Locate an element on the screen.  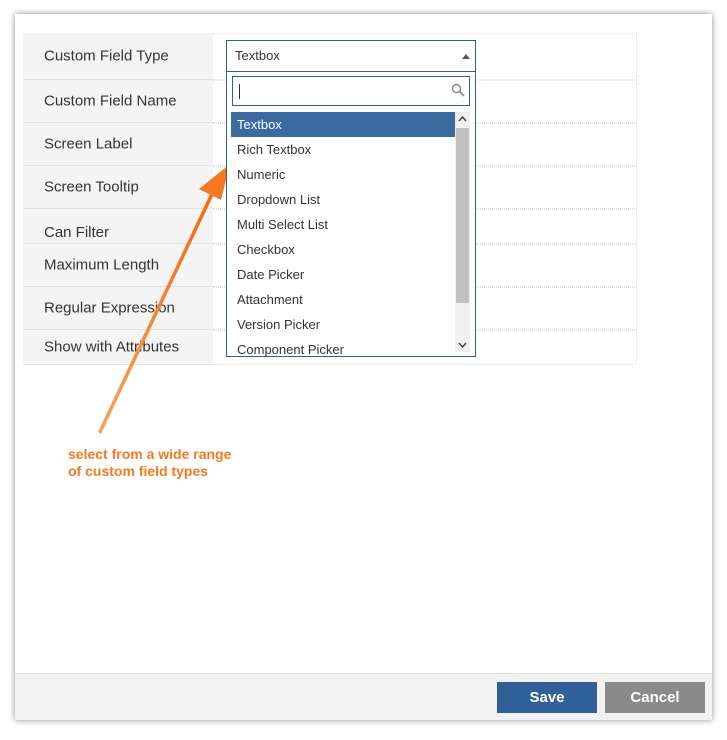
dropdown-search-input is located at coordinates (351, 91).